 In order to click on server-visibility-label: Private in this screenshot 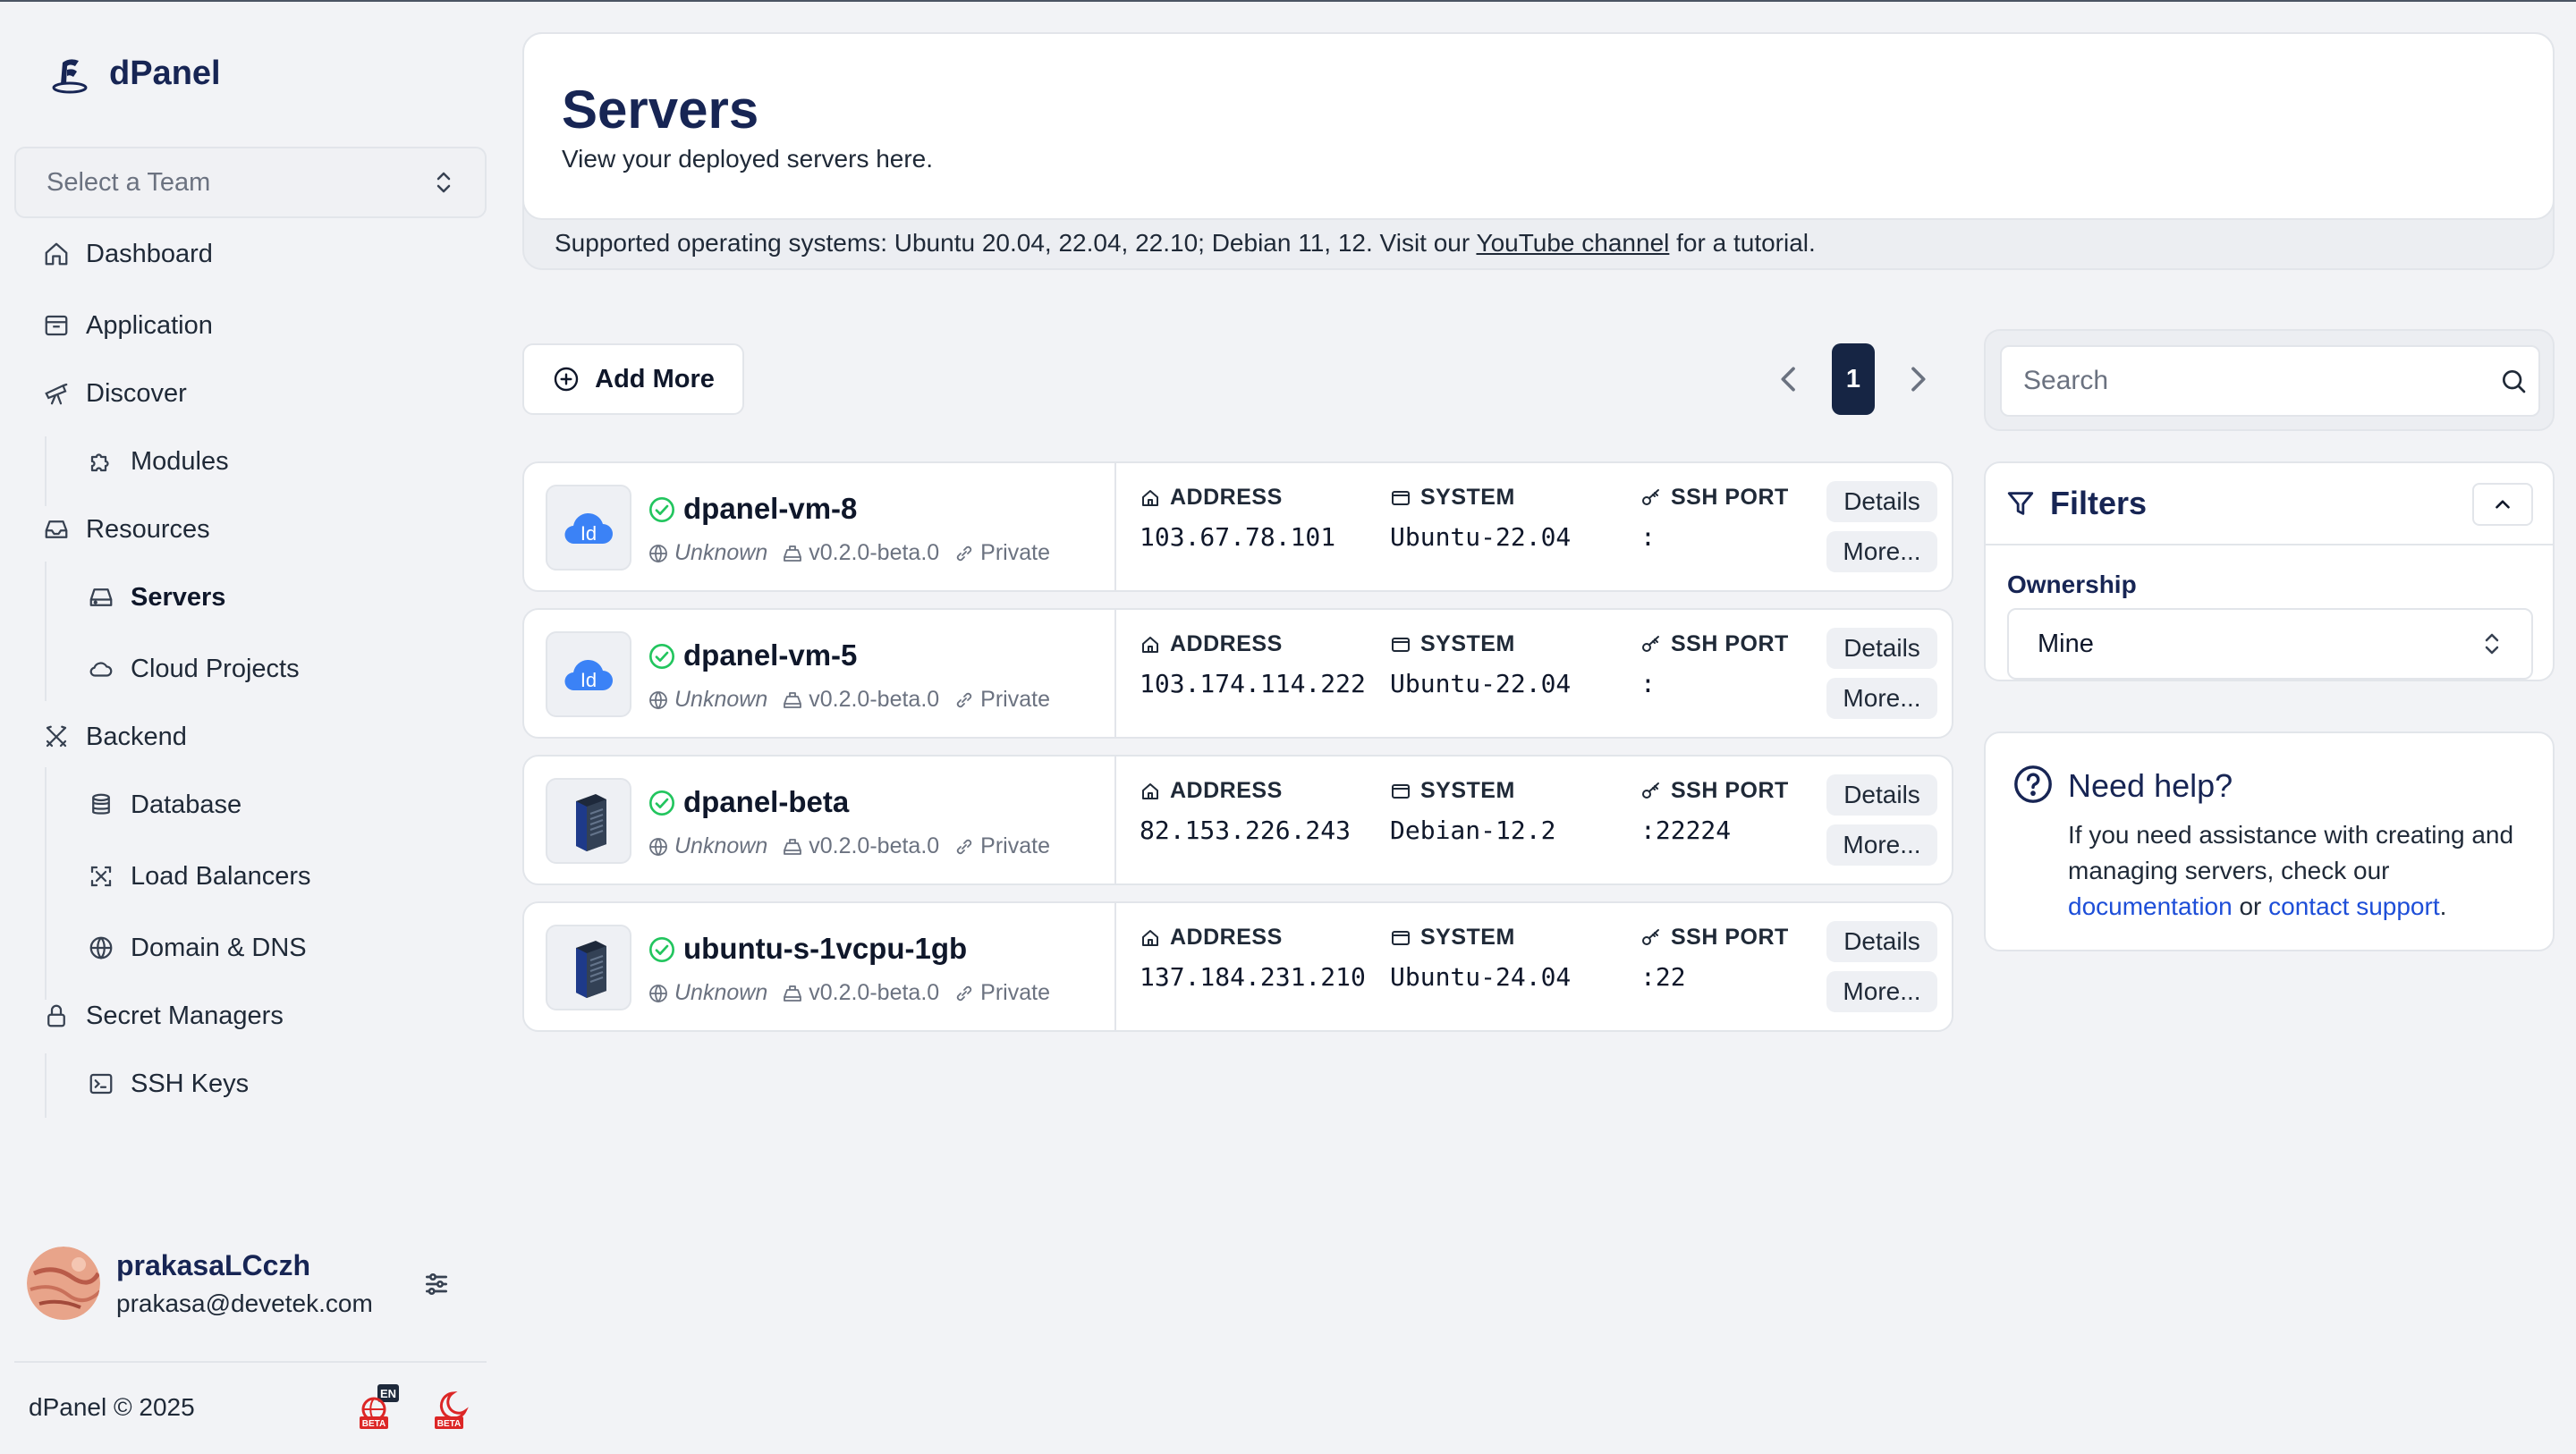, I will do `click(1015, 845)`.